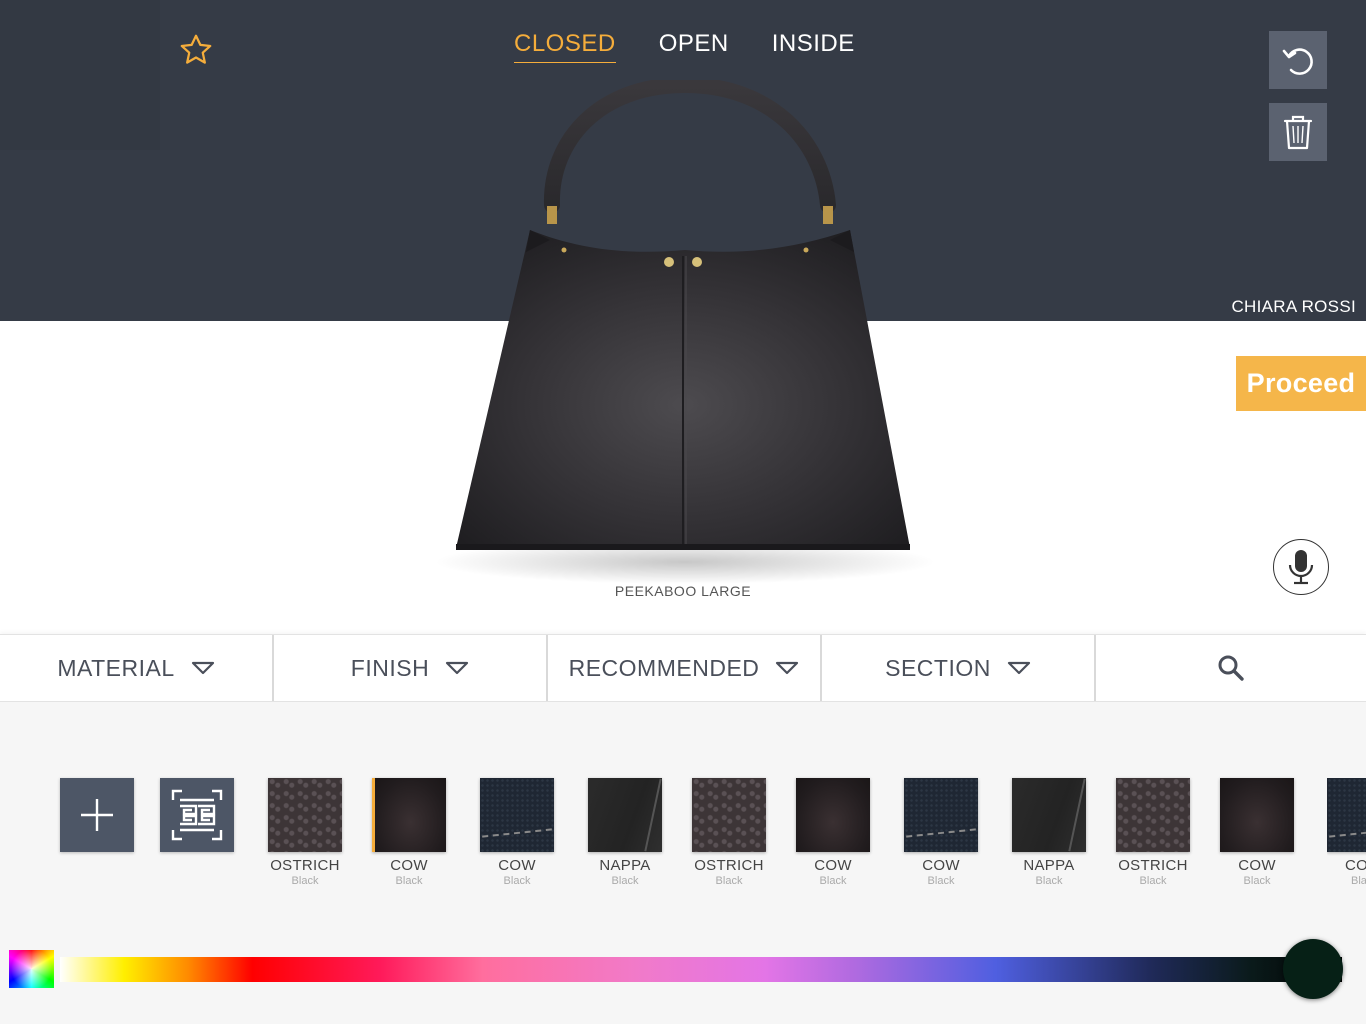  I want to click on search-icon, so click(1231, 668).